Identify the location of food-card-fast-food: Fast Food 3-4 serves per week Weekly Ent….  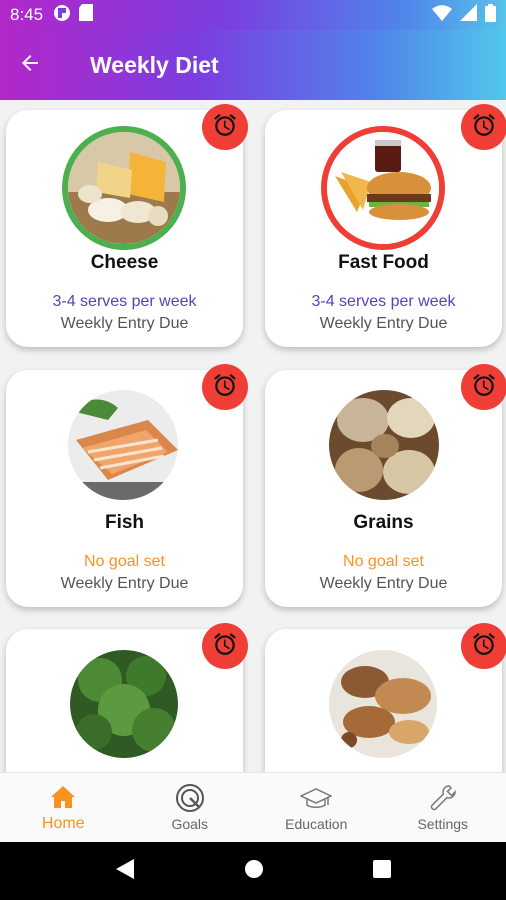
(385, 225).